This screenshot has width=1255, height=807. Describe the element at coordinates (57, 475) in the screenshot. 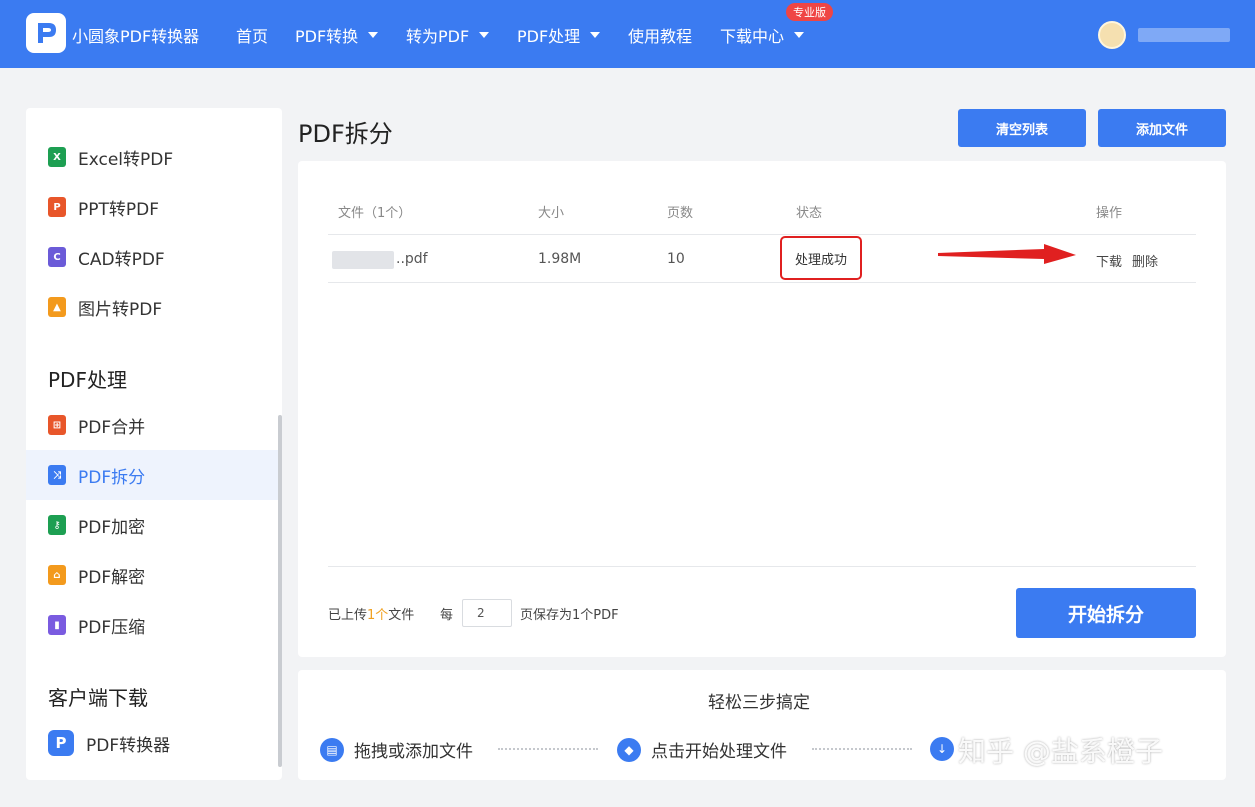

I see `split-icon: ⤨` at that location.